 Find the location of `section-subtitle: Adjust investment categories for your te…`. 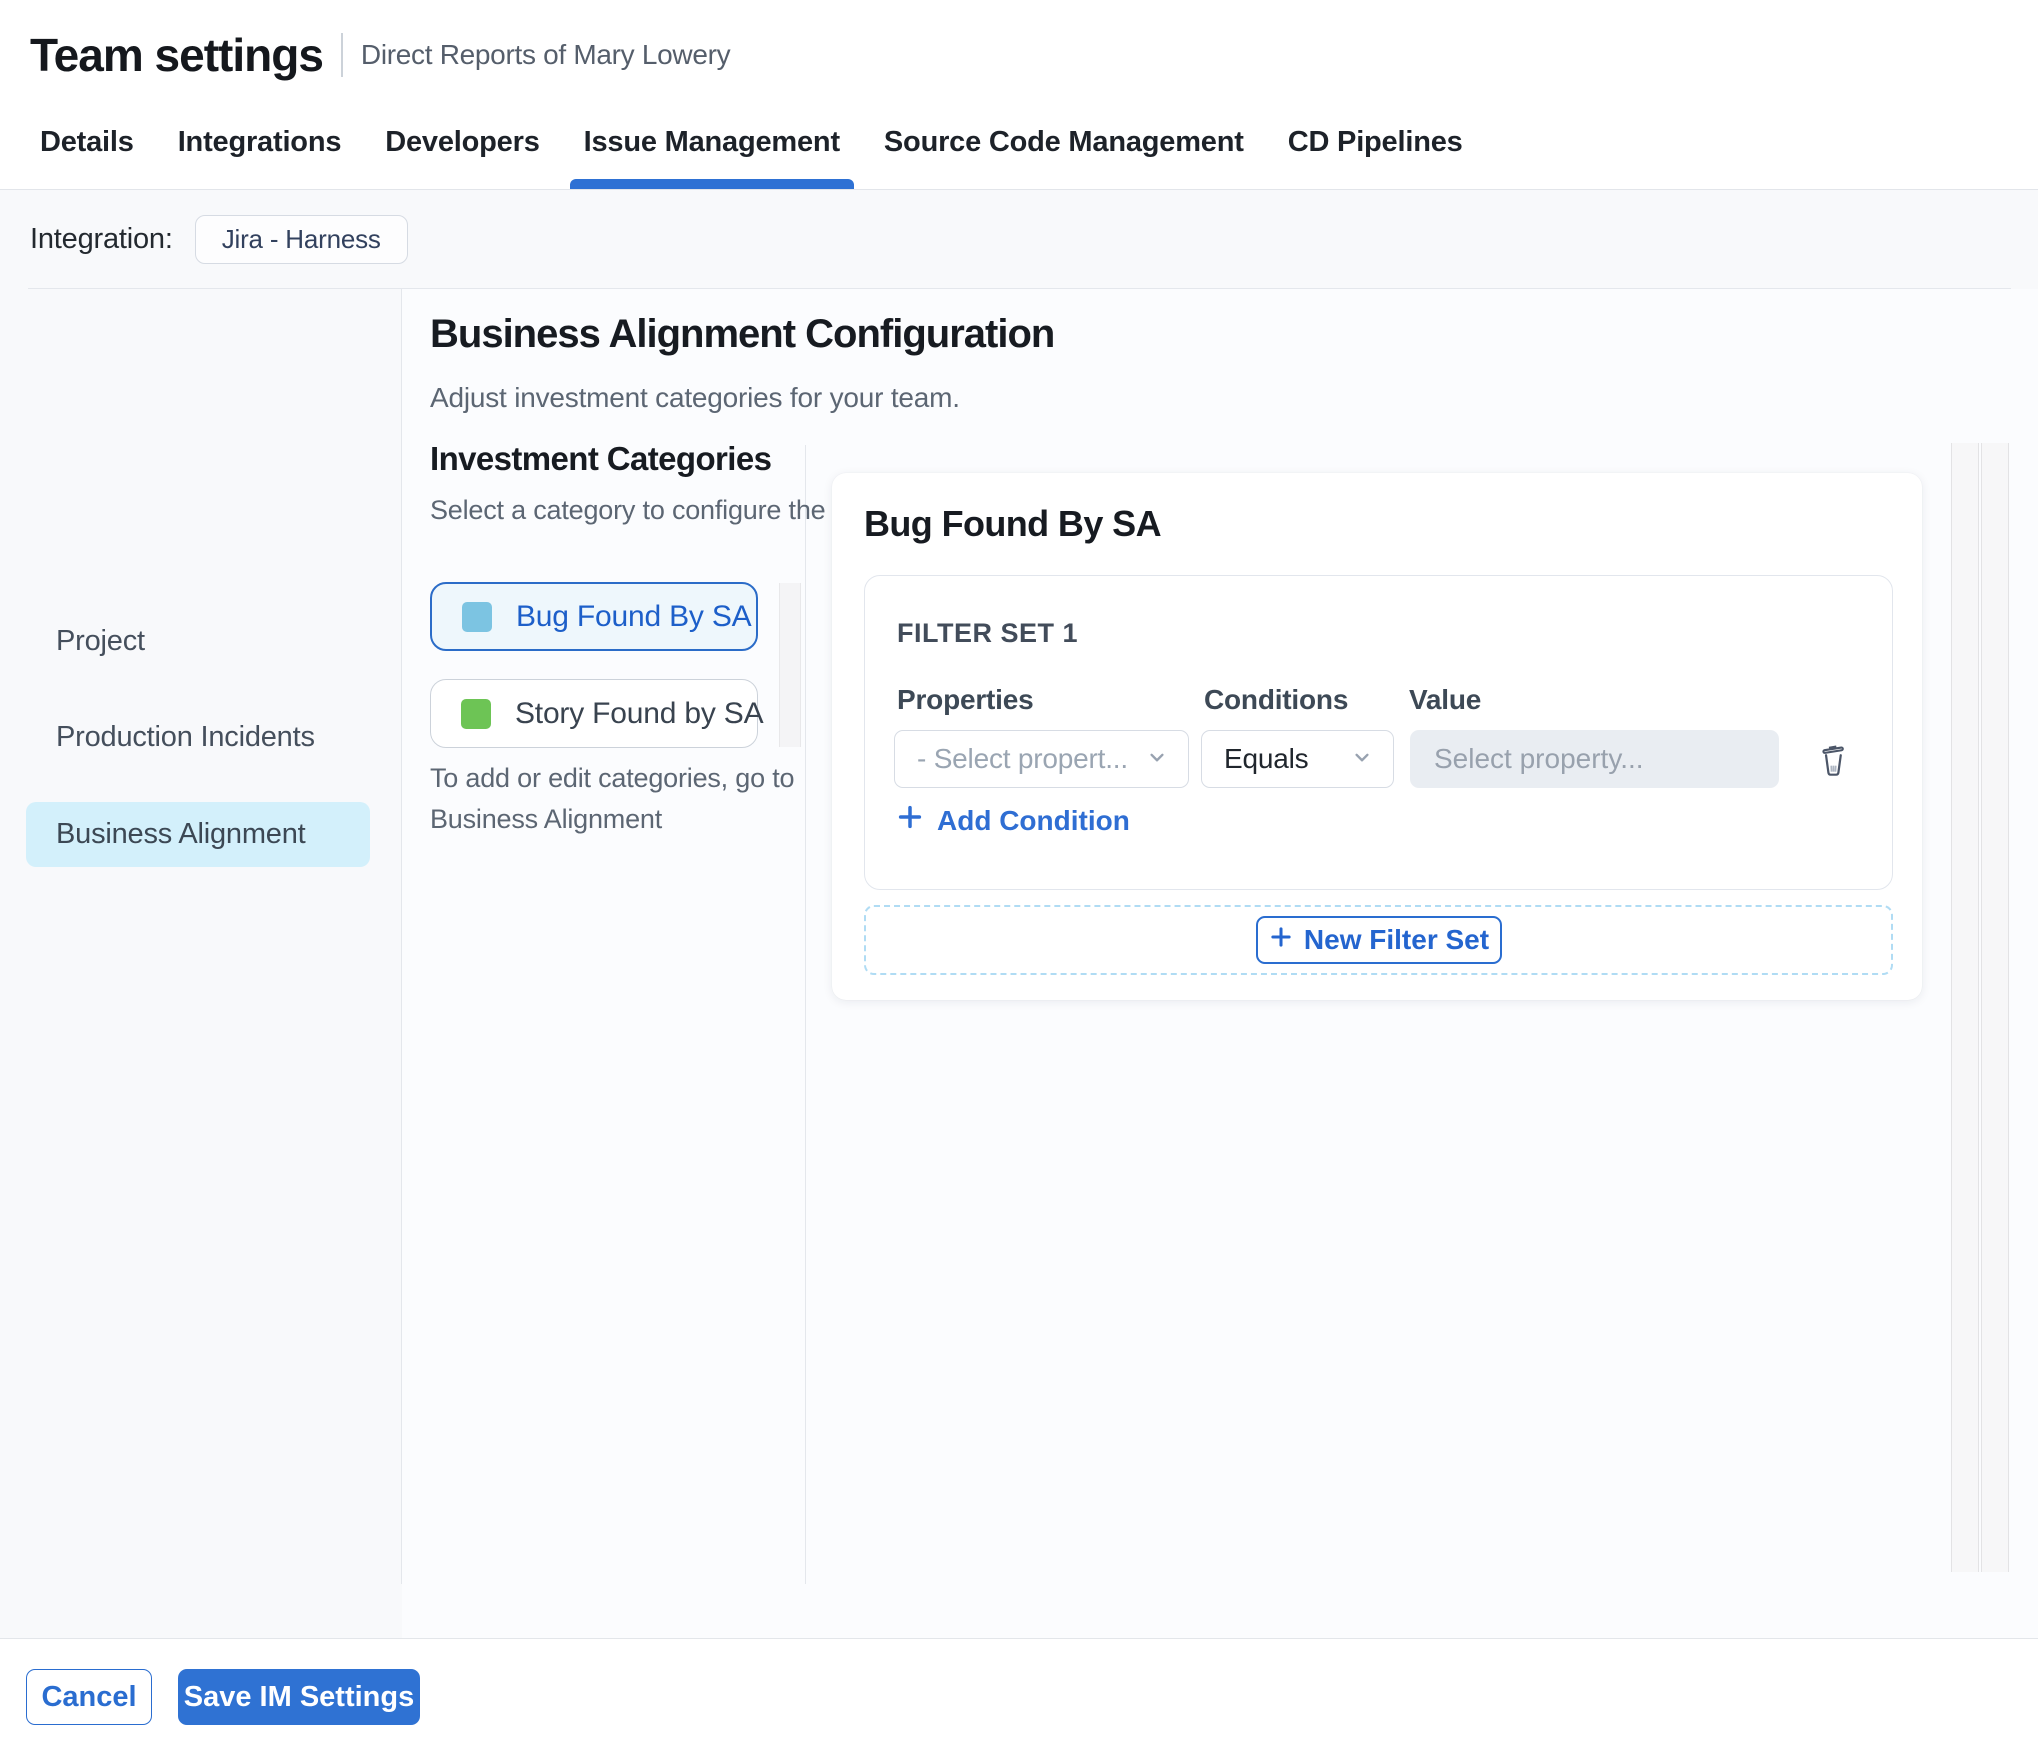

section-subtitle: Adjust investment categories for your te… is located at coordinates (695, 397).